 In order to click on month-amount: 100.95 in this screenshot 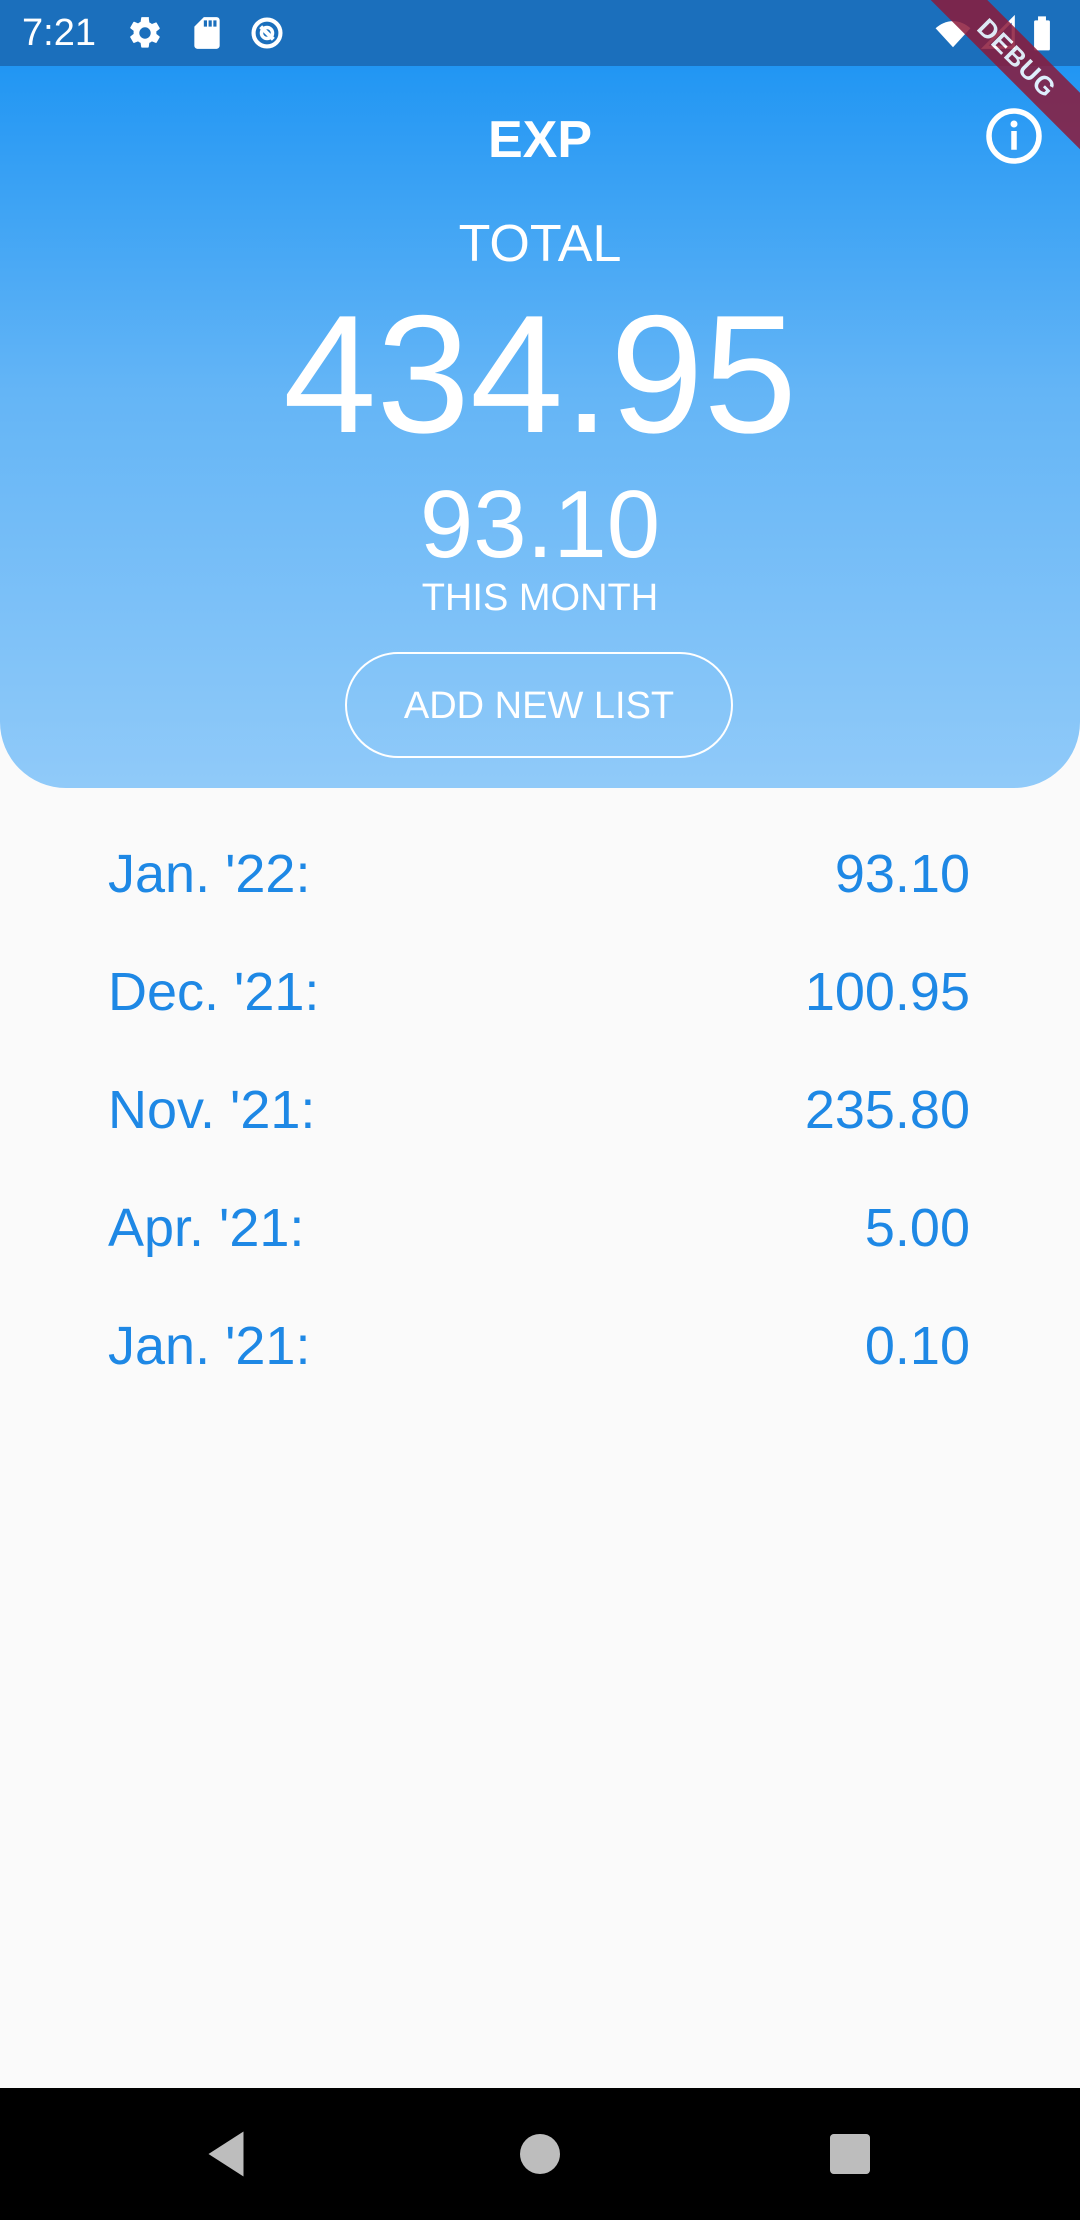, I will do `click(887, 992)`.